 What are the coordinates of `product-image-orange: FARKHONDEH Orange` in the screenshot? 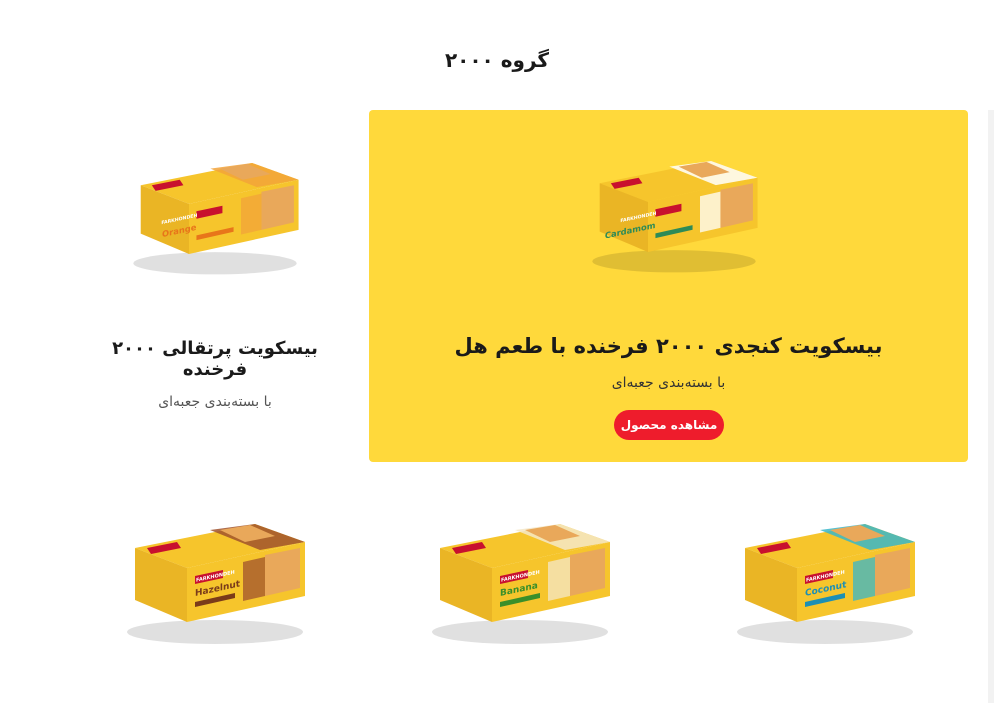 It's located at (215, 215).